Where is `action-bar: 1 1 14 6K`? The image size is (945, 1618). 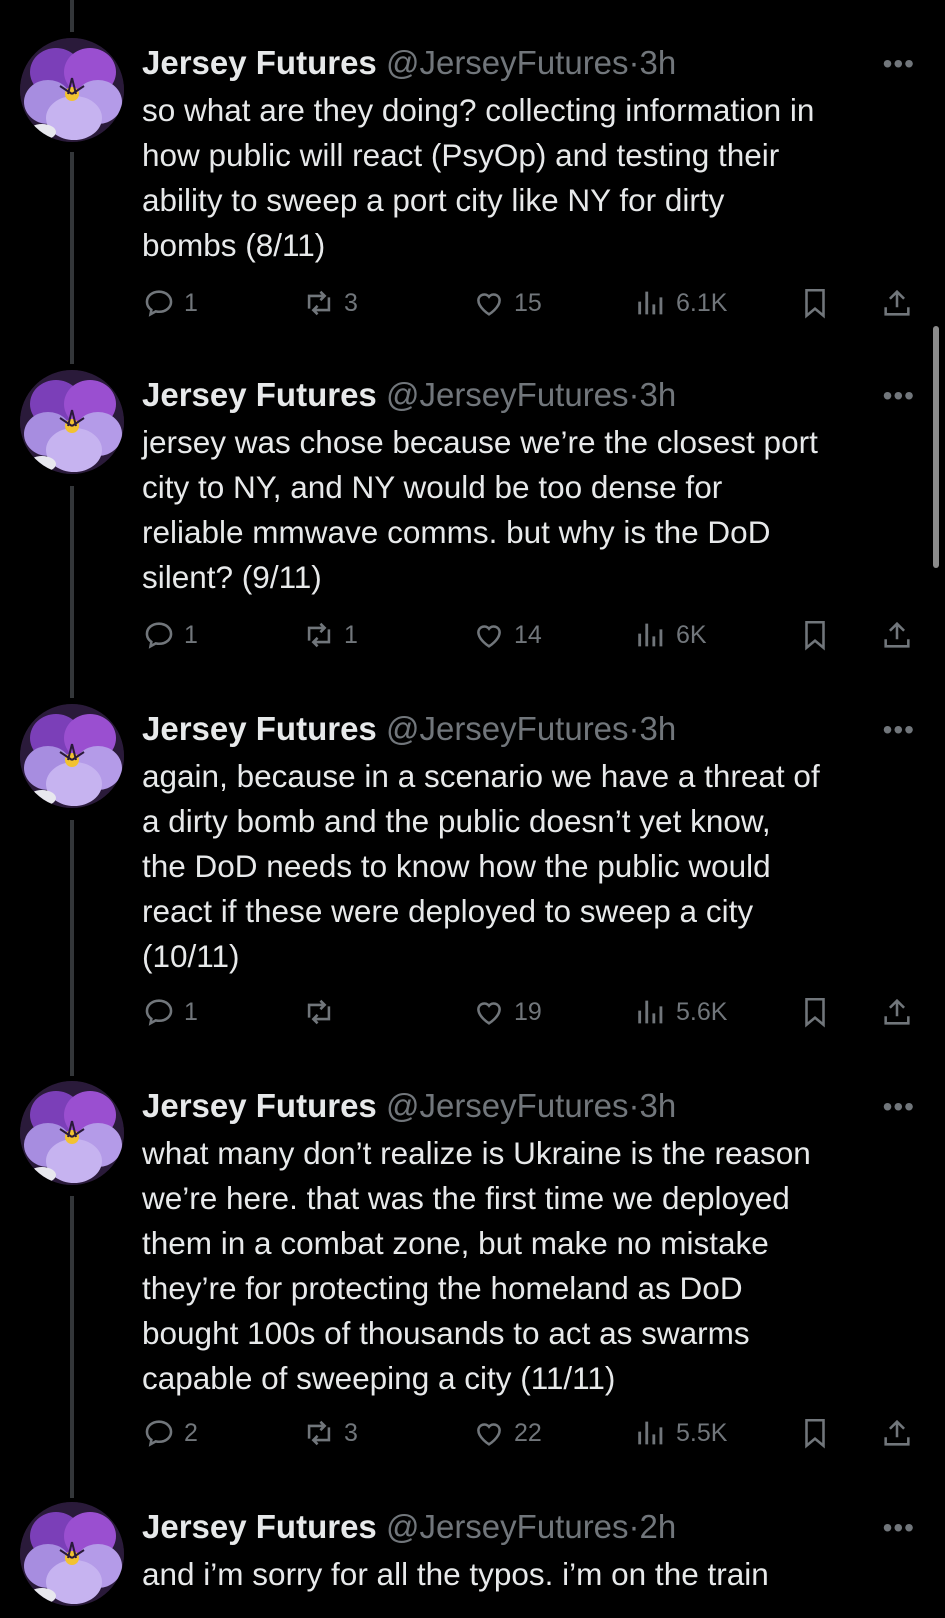 action-bar: 1 1 14 6K is located at coordinates (528, 635).